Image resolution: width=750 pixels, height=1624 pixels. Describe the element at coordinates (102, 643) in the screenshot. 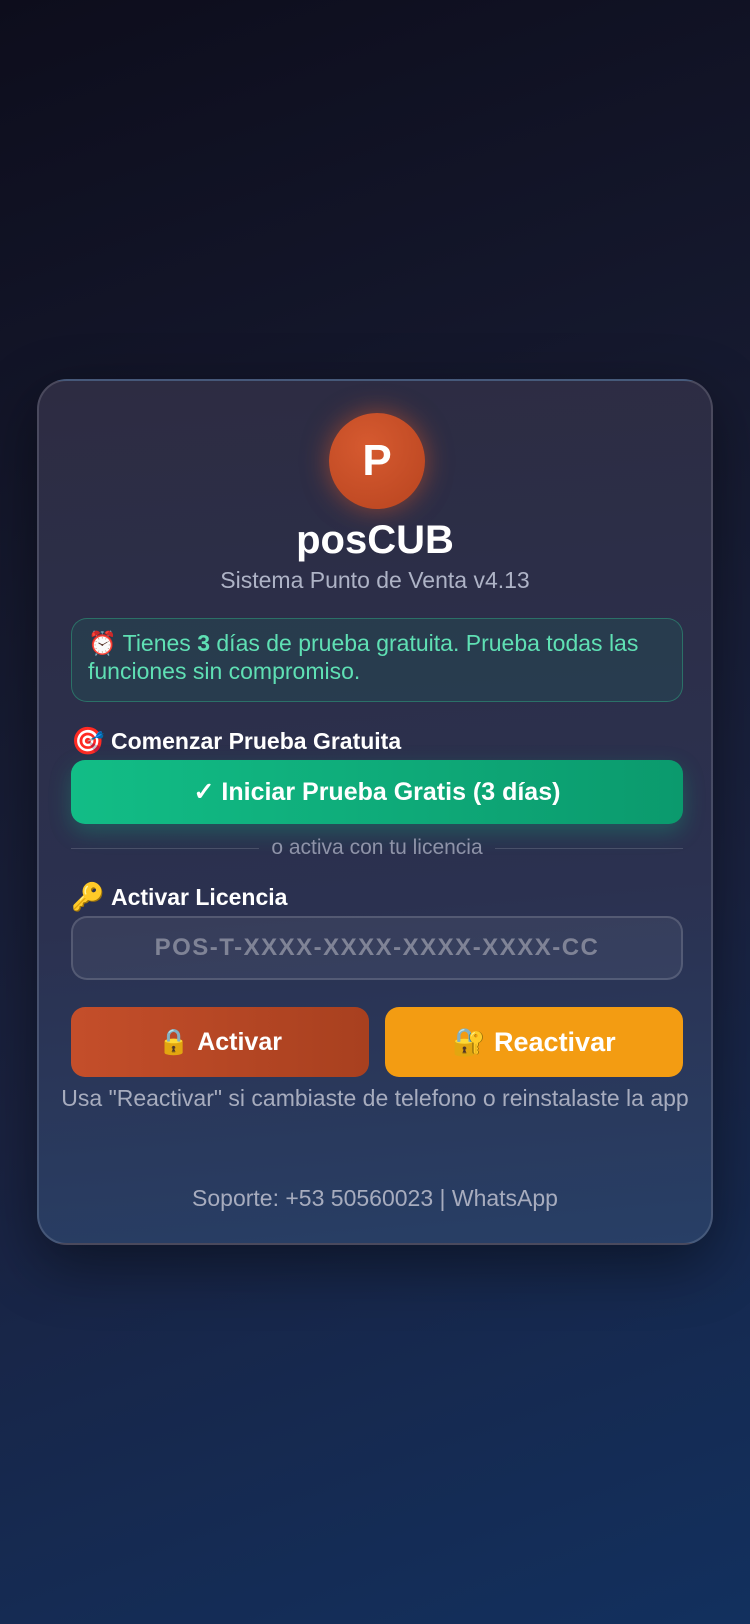

I see `alarm-clock-icon: ⏰` at that location.